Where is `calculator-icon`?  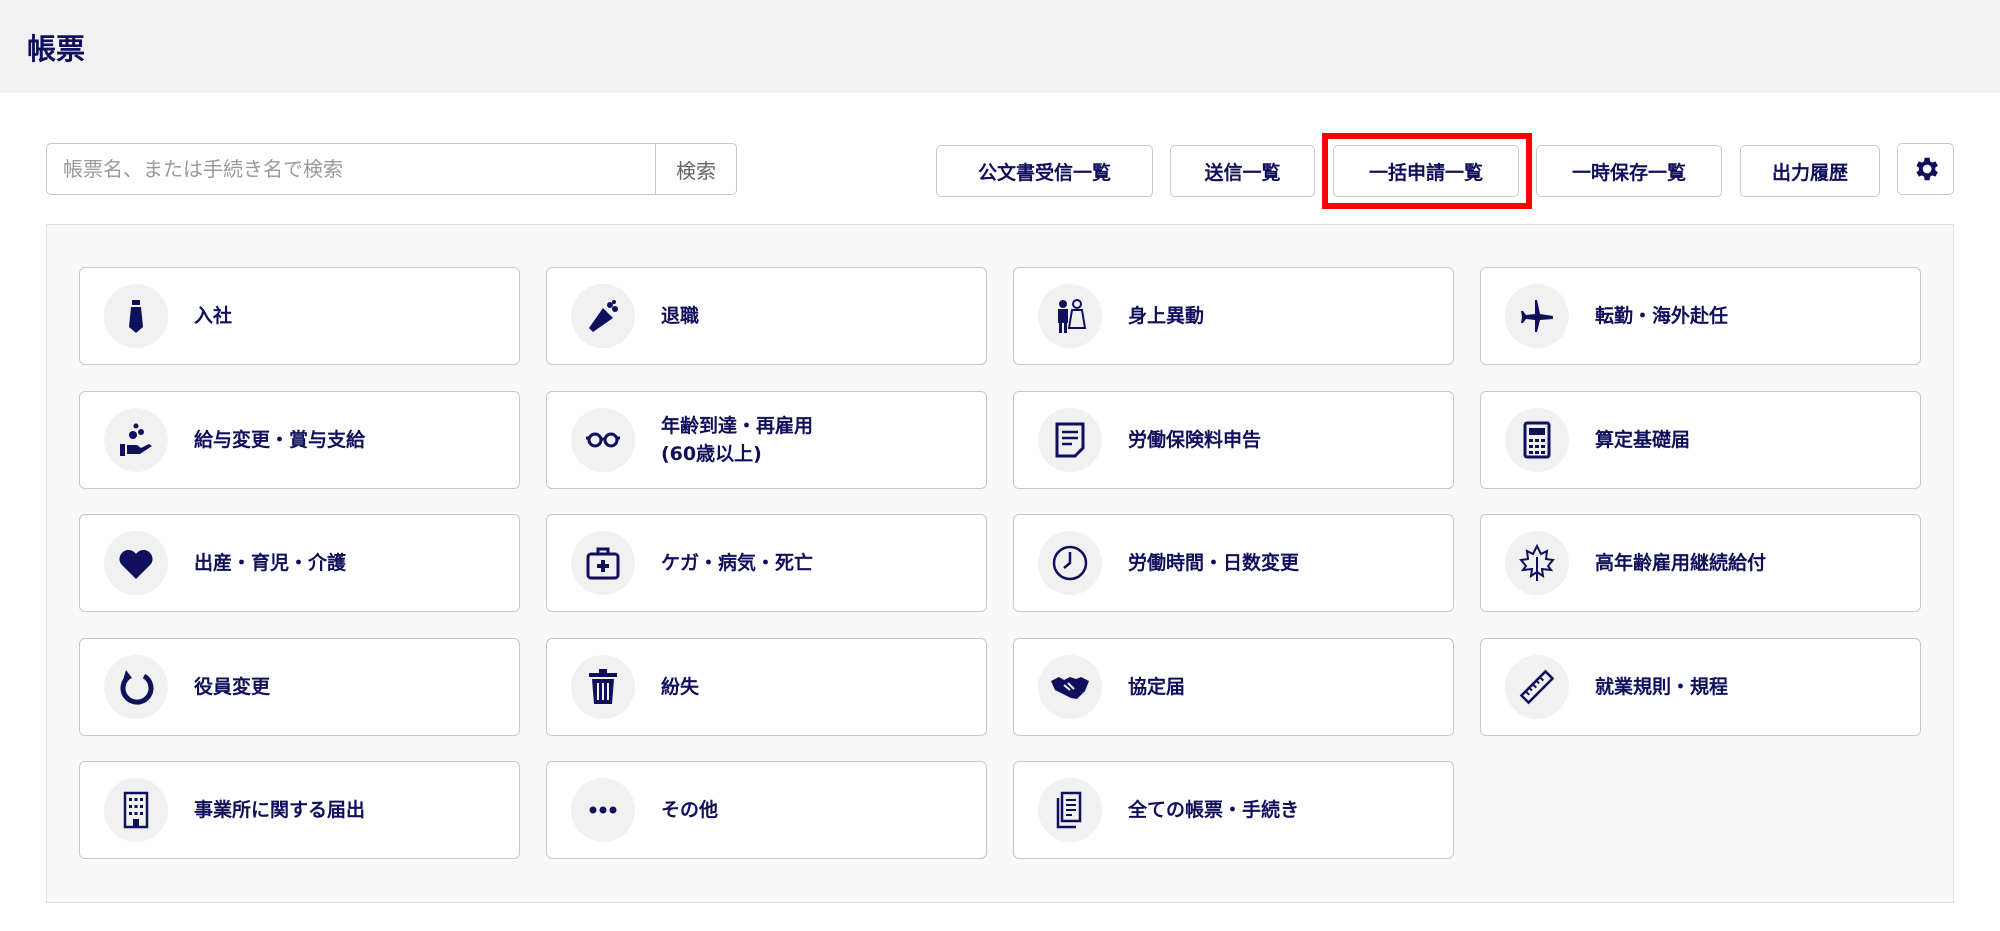 calculator-icon is located at coordinates (1537, 439).